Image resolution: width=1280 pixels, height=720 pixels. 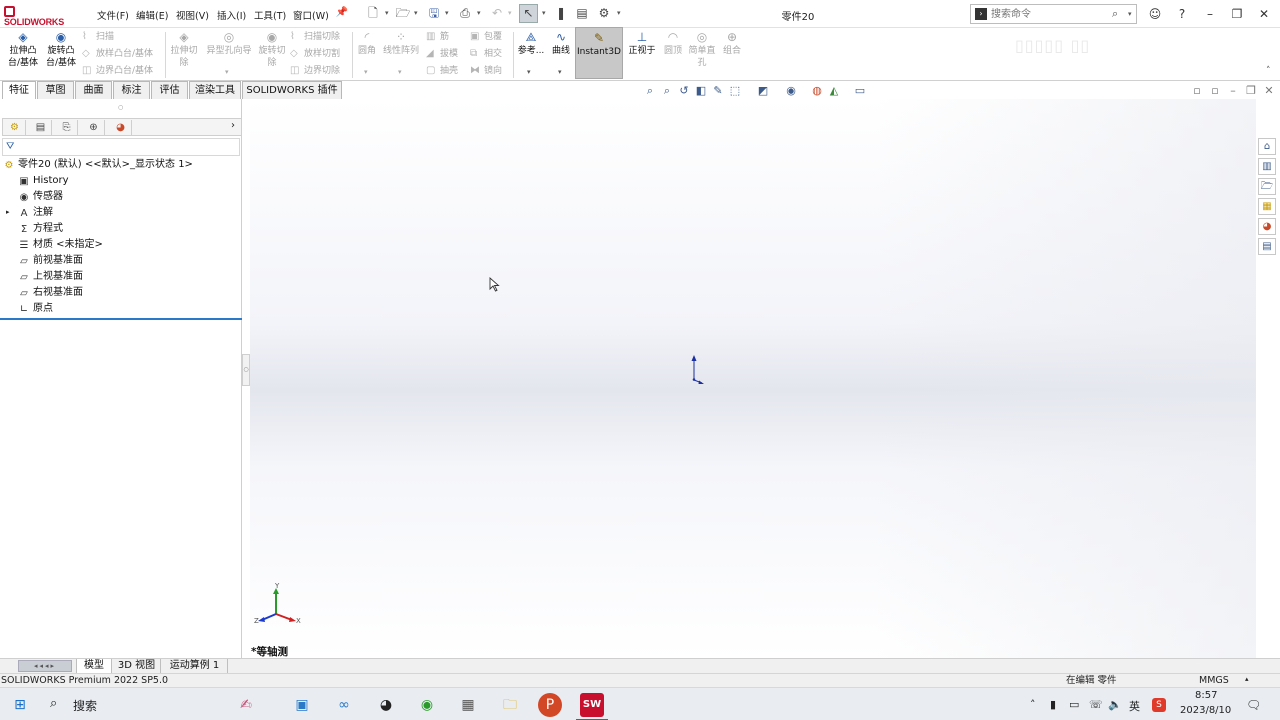 What do you see at coordinates (650, 91) in the screenshot?
I see `zoom-to-fit-icon: ⌕` at bounding box center [650, 91].